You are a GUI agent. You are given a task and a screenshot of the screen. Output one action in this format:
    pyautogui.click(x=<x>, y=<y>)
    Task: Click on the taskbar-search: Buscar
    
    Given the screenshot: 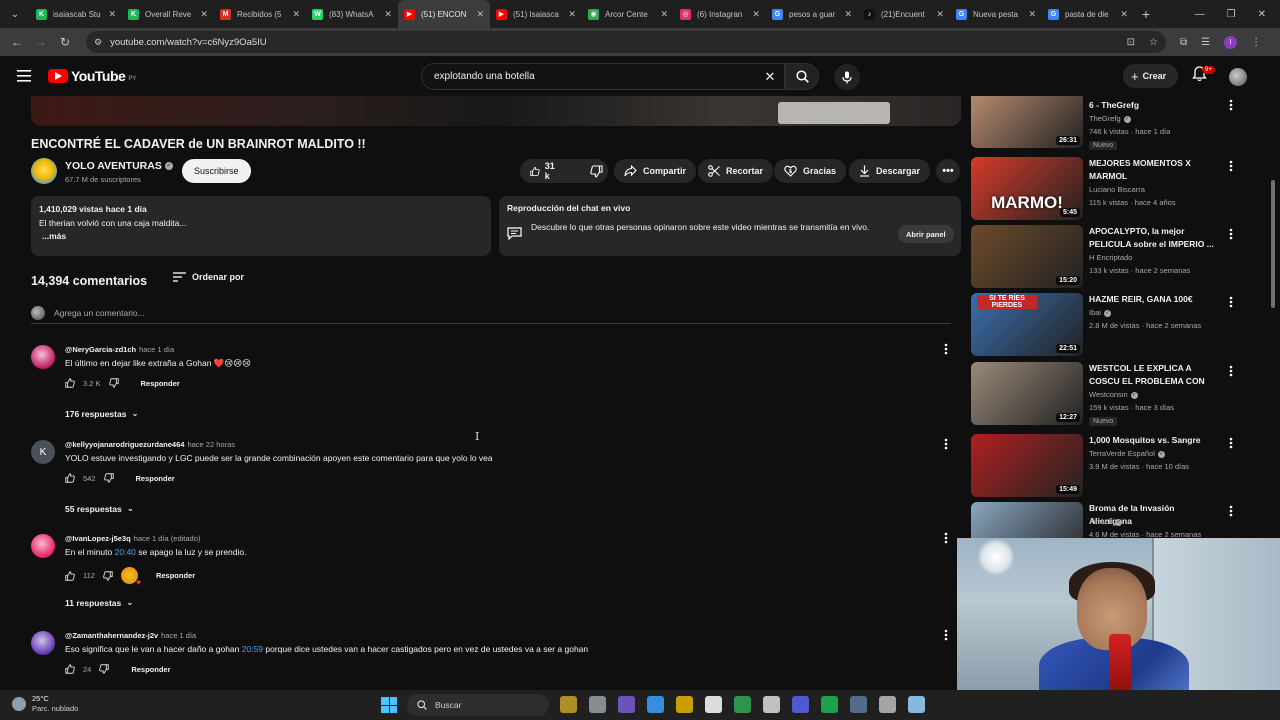 What is the action you would take?
    pyautogui.click(x=478, y=705)
    